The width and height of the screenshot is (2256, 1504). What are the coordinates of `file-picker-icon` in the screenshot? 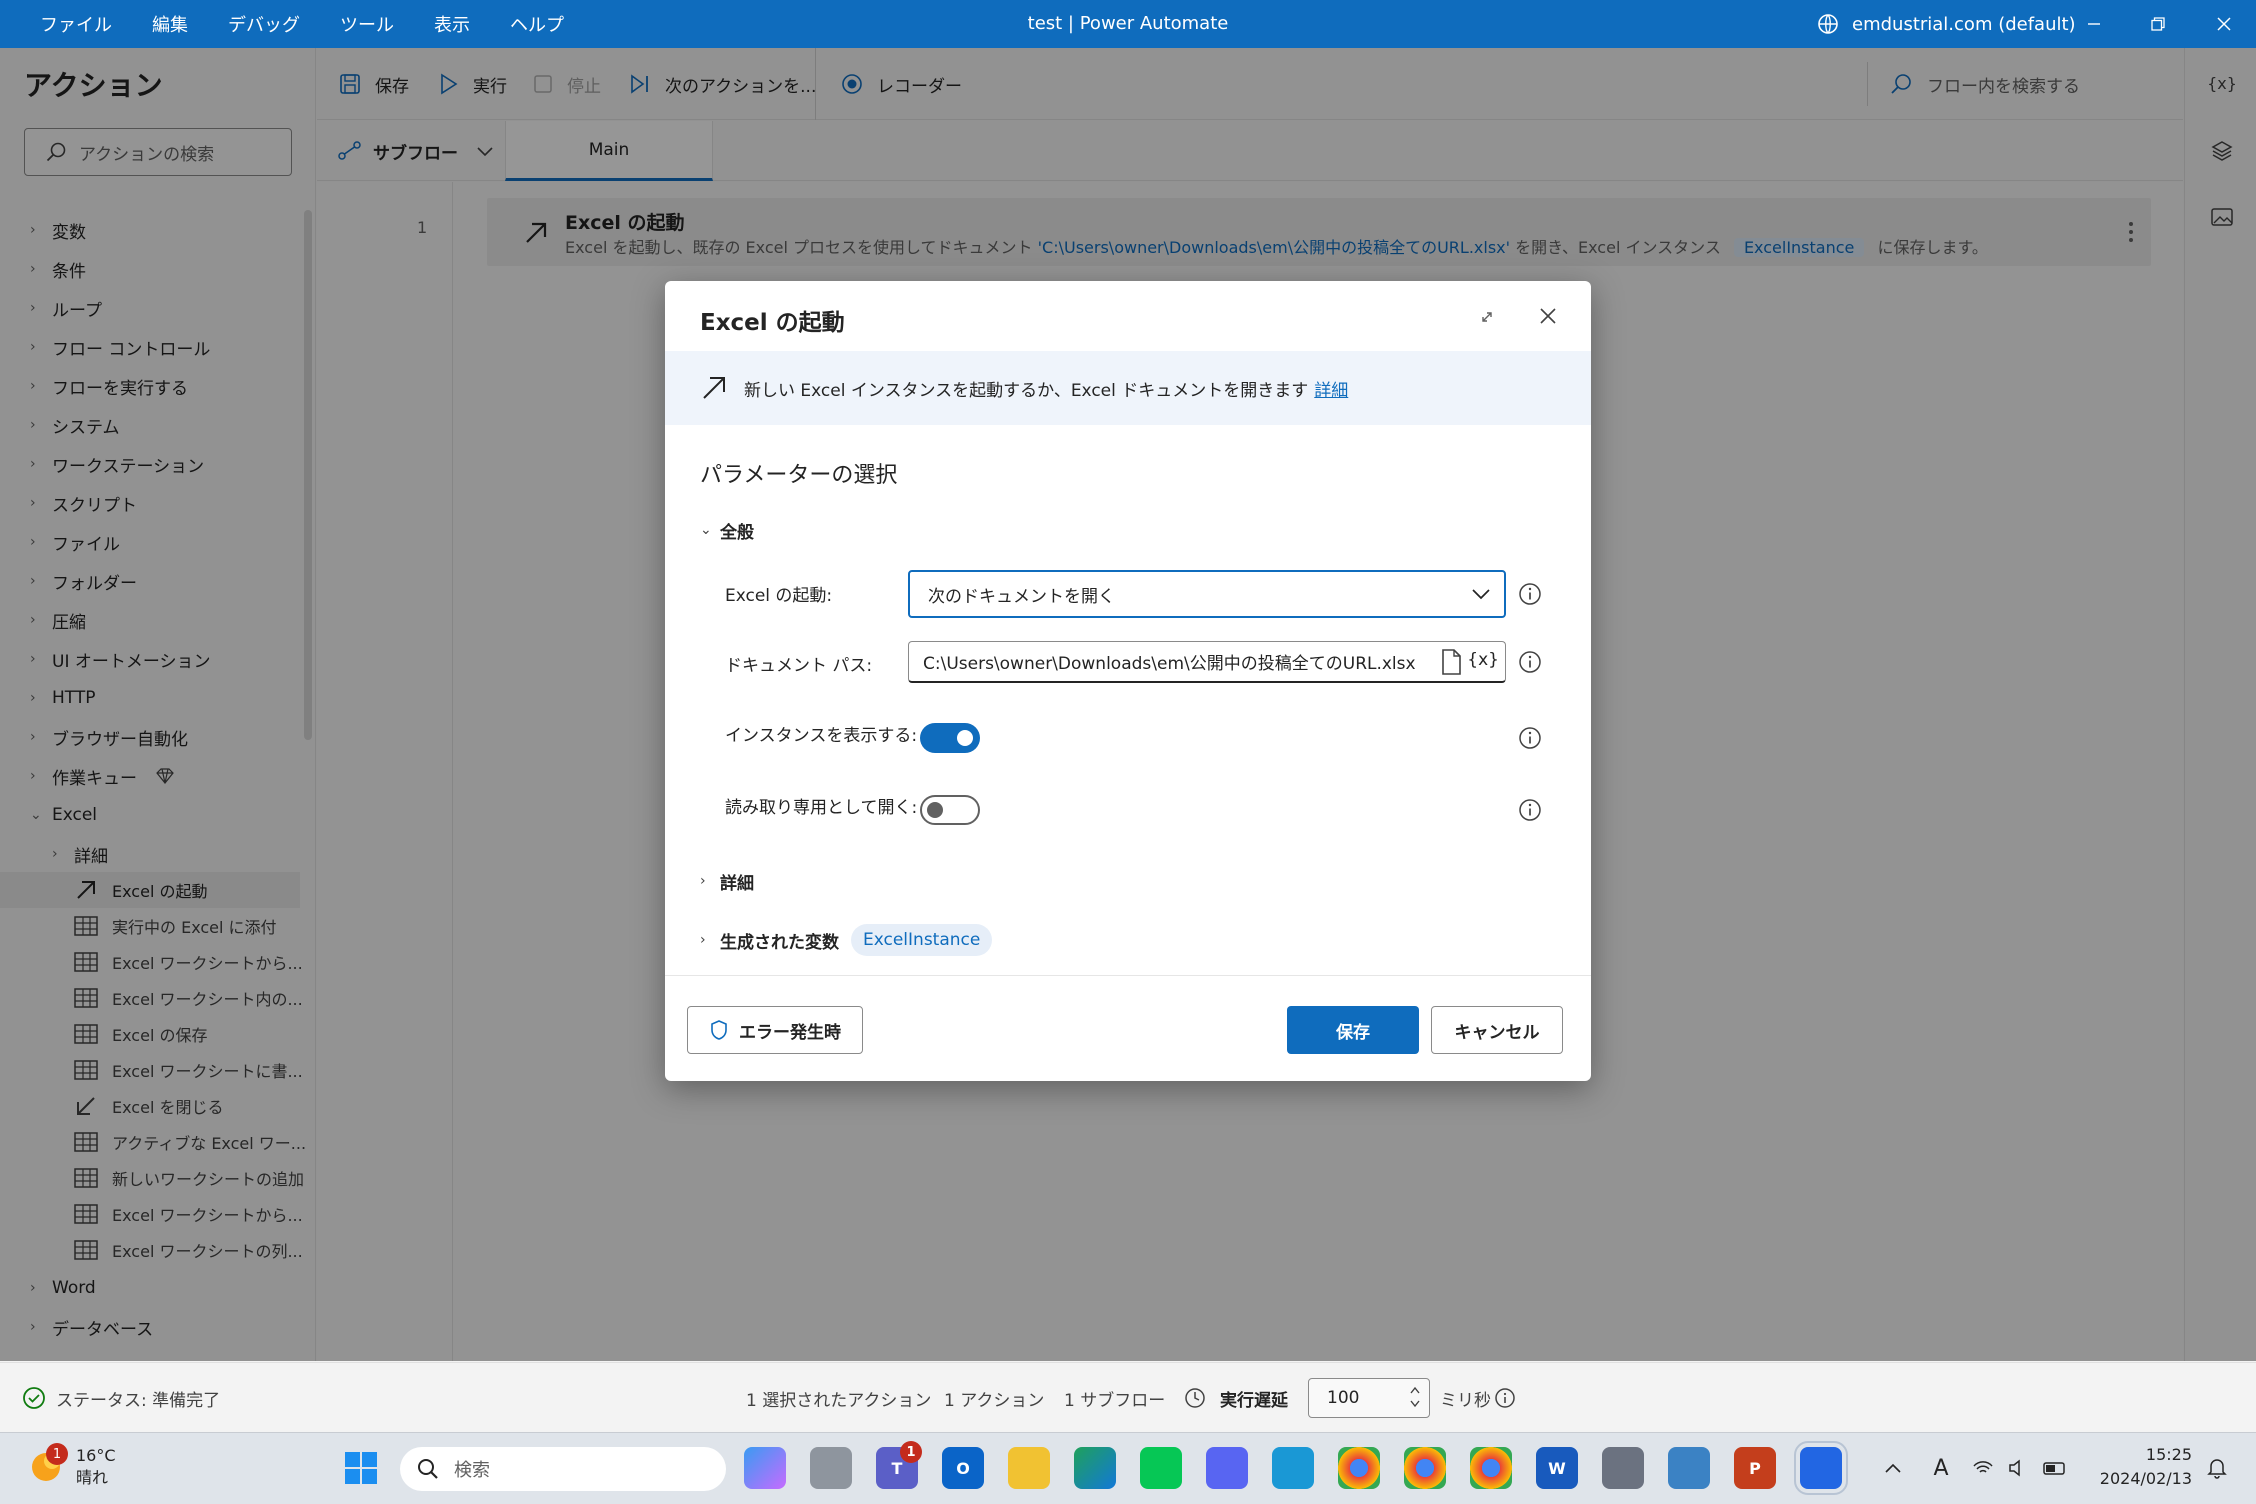 It's located at (1451, 662).